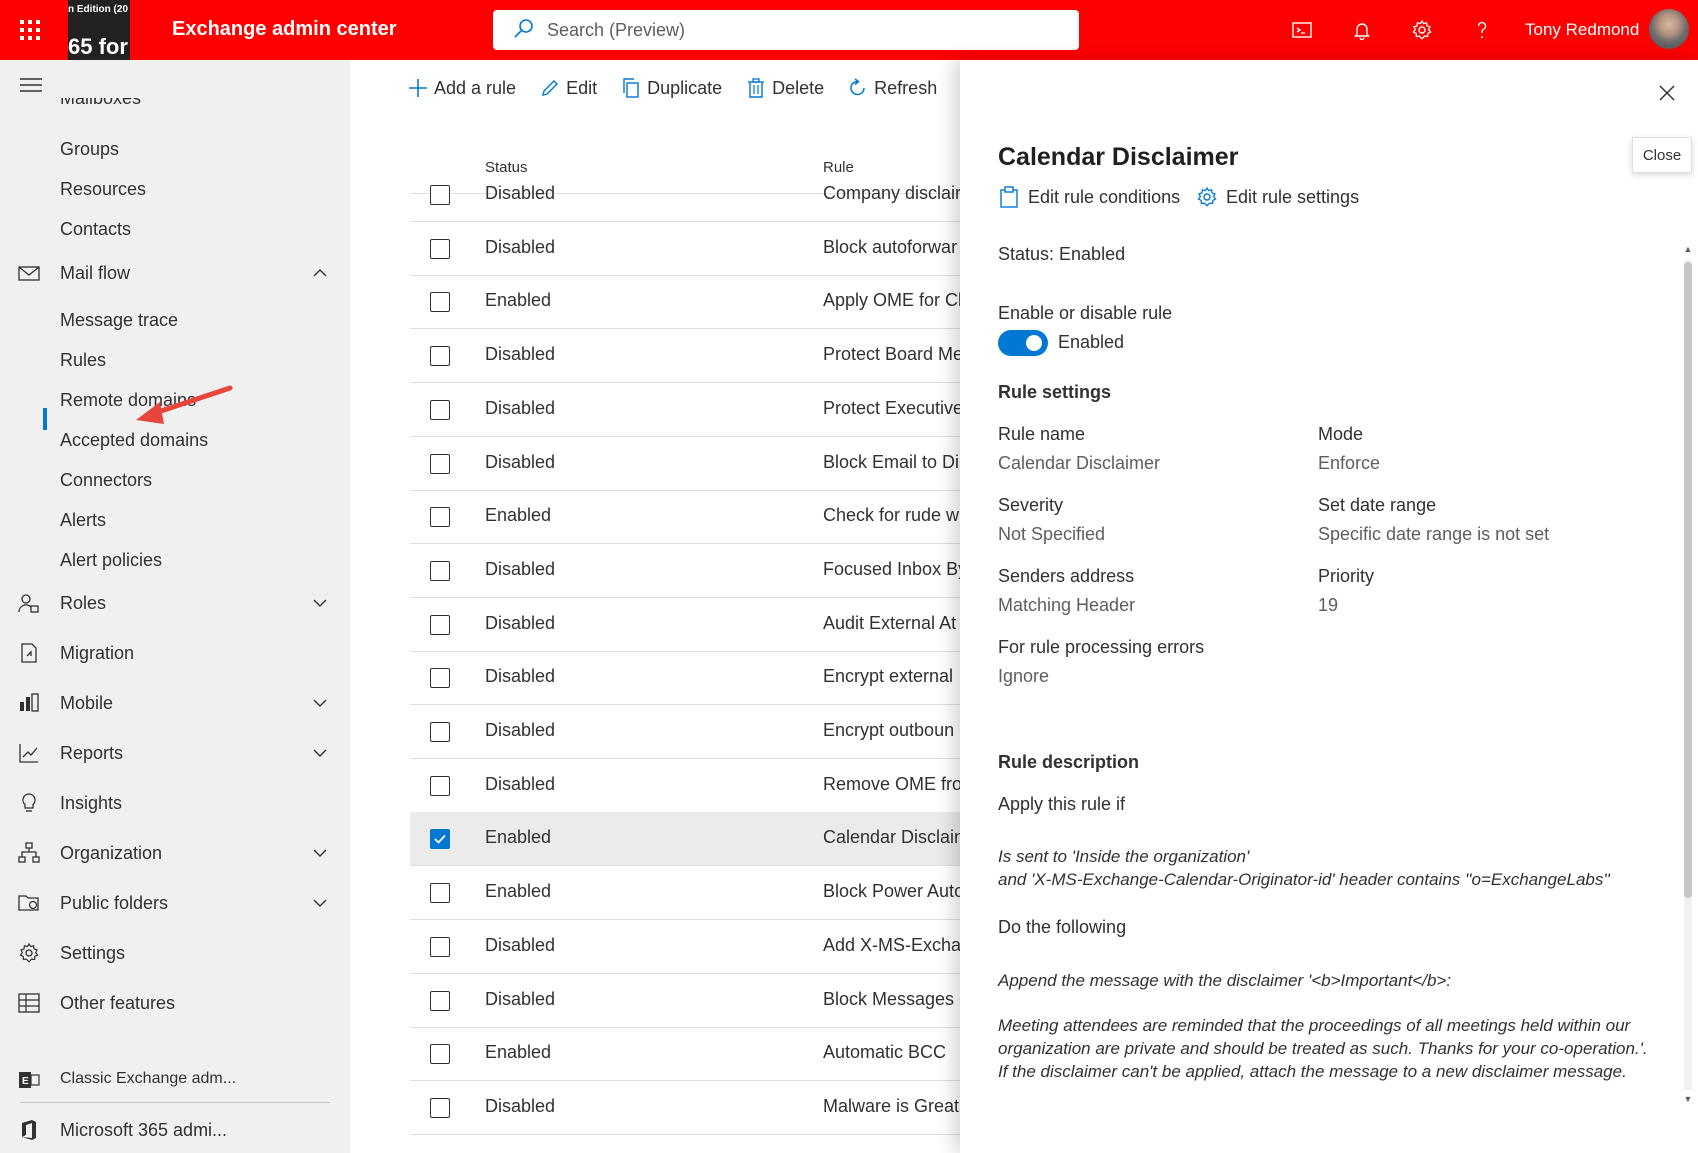 This screenshot has height=1153, width=1698. What do you see at coordinates (685, 1001) in the screenshot?
I see `table-row: Disabled Block Messages C` at bounding box center [685, 1001].